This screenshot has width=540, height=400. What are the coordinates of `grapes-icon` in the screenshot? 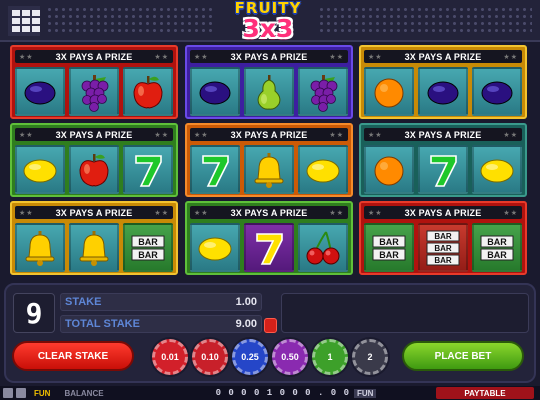 It's located at (323, 92).